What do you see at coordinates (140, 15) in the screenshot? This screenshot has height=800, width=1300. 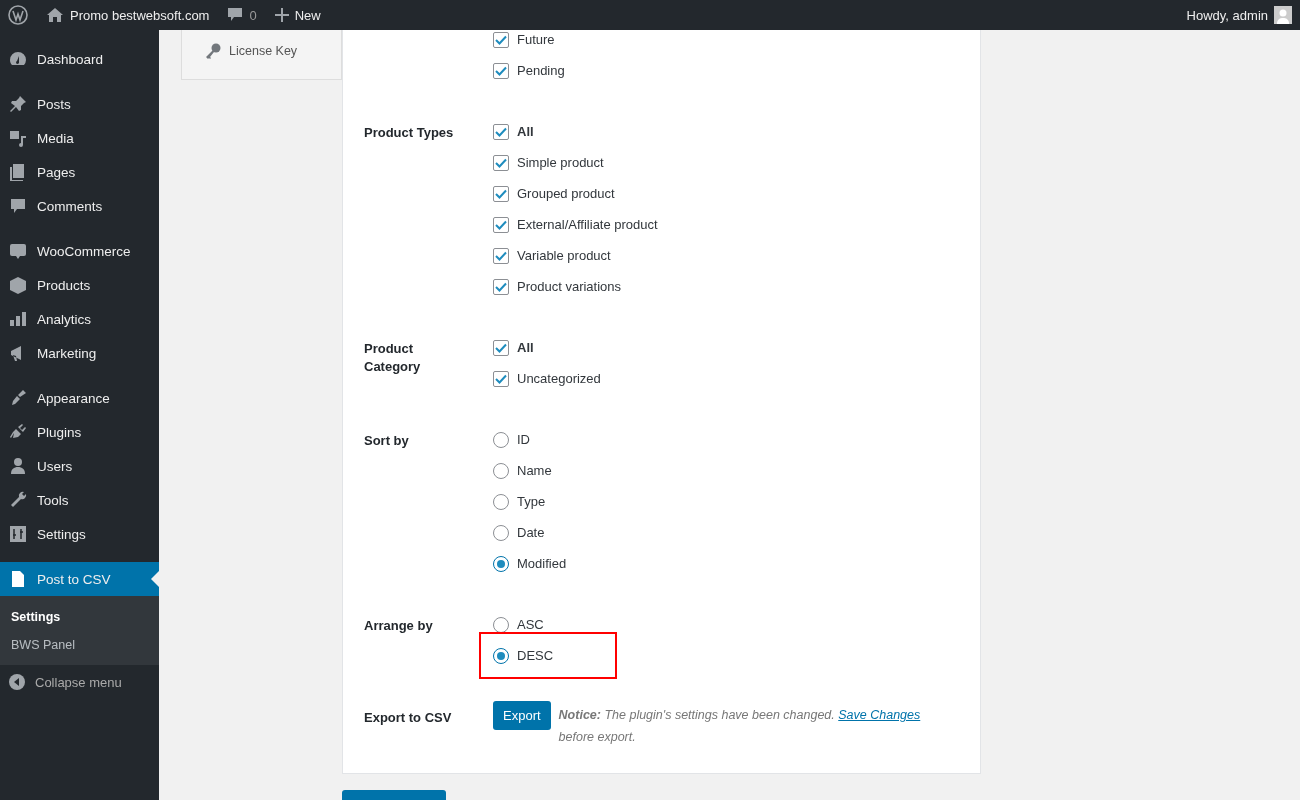 I see `site-link: Promo bestwebsoft.com` at bounding box center [140, 15].